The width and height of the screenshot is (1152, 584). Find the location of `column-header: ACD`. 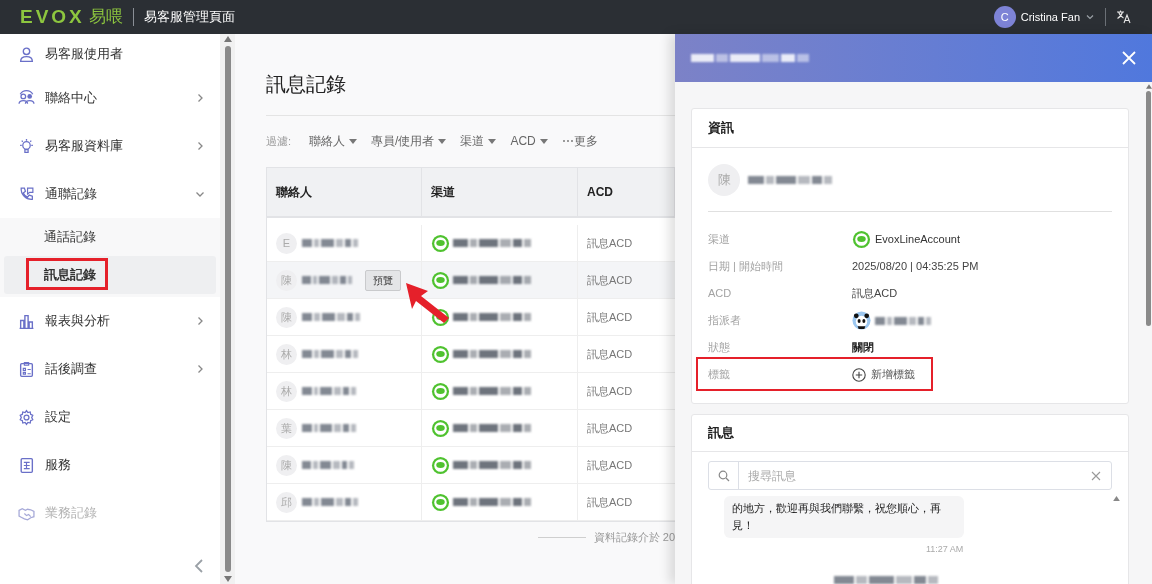

column-header: ACD is located at coordinates (600, 192).